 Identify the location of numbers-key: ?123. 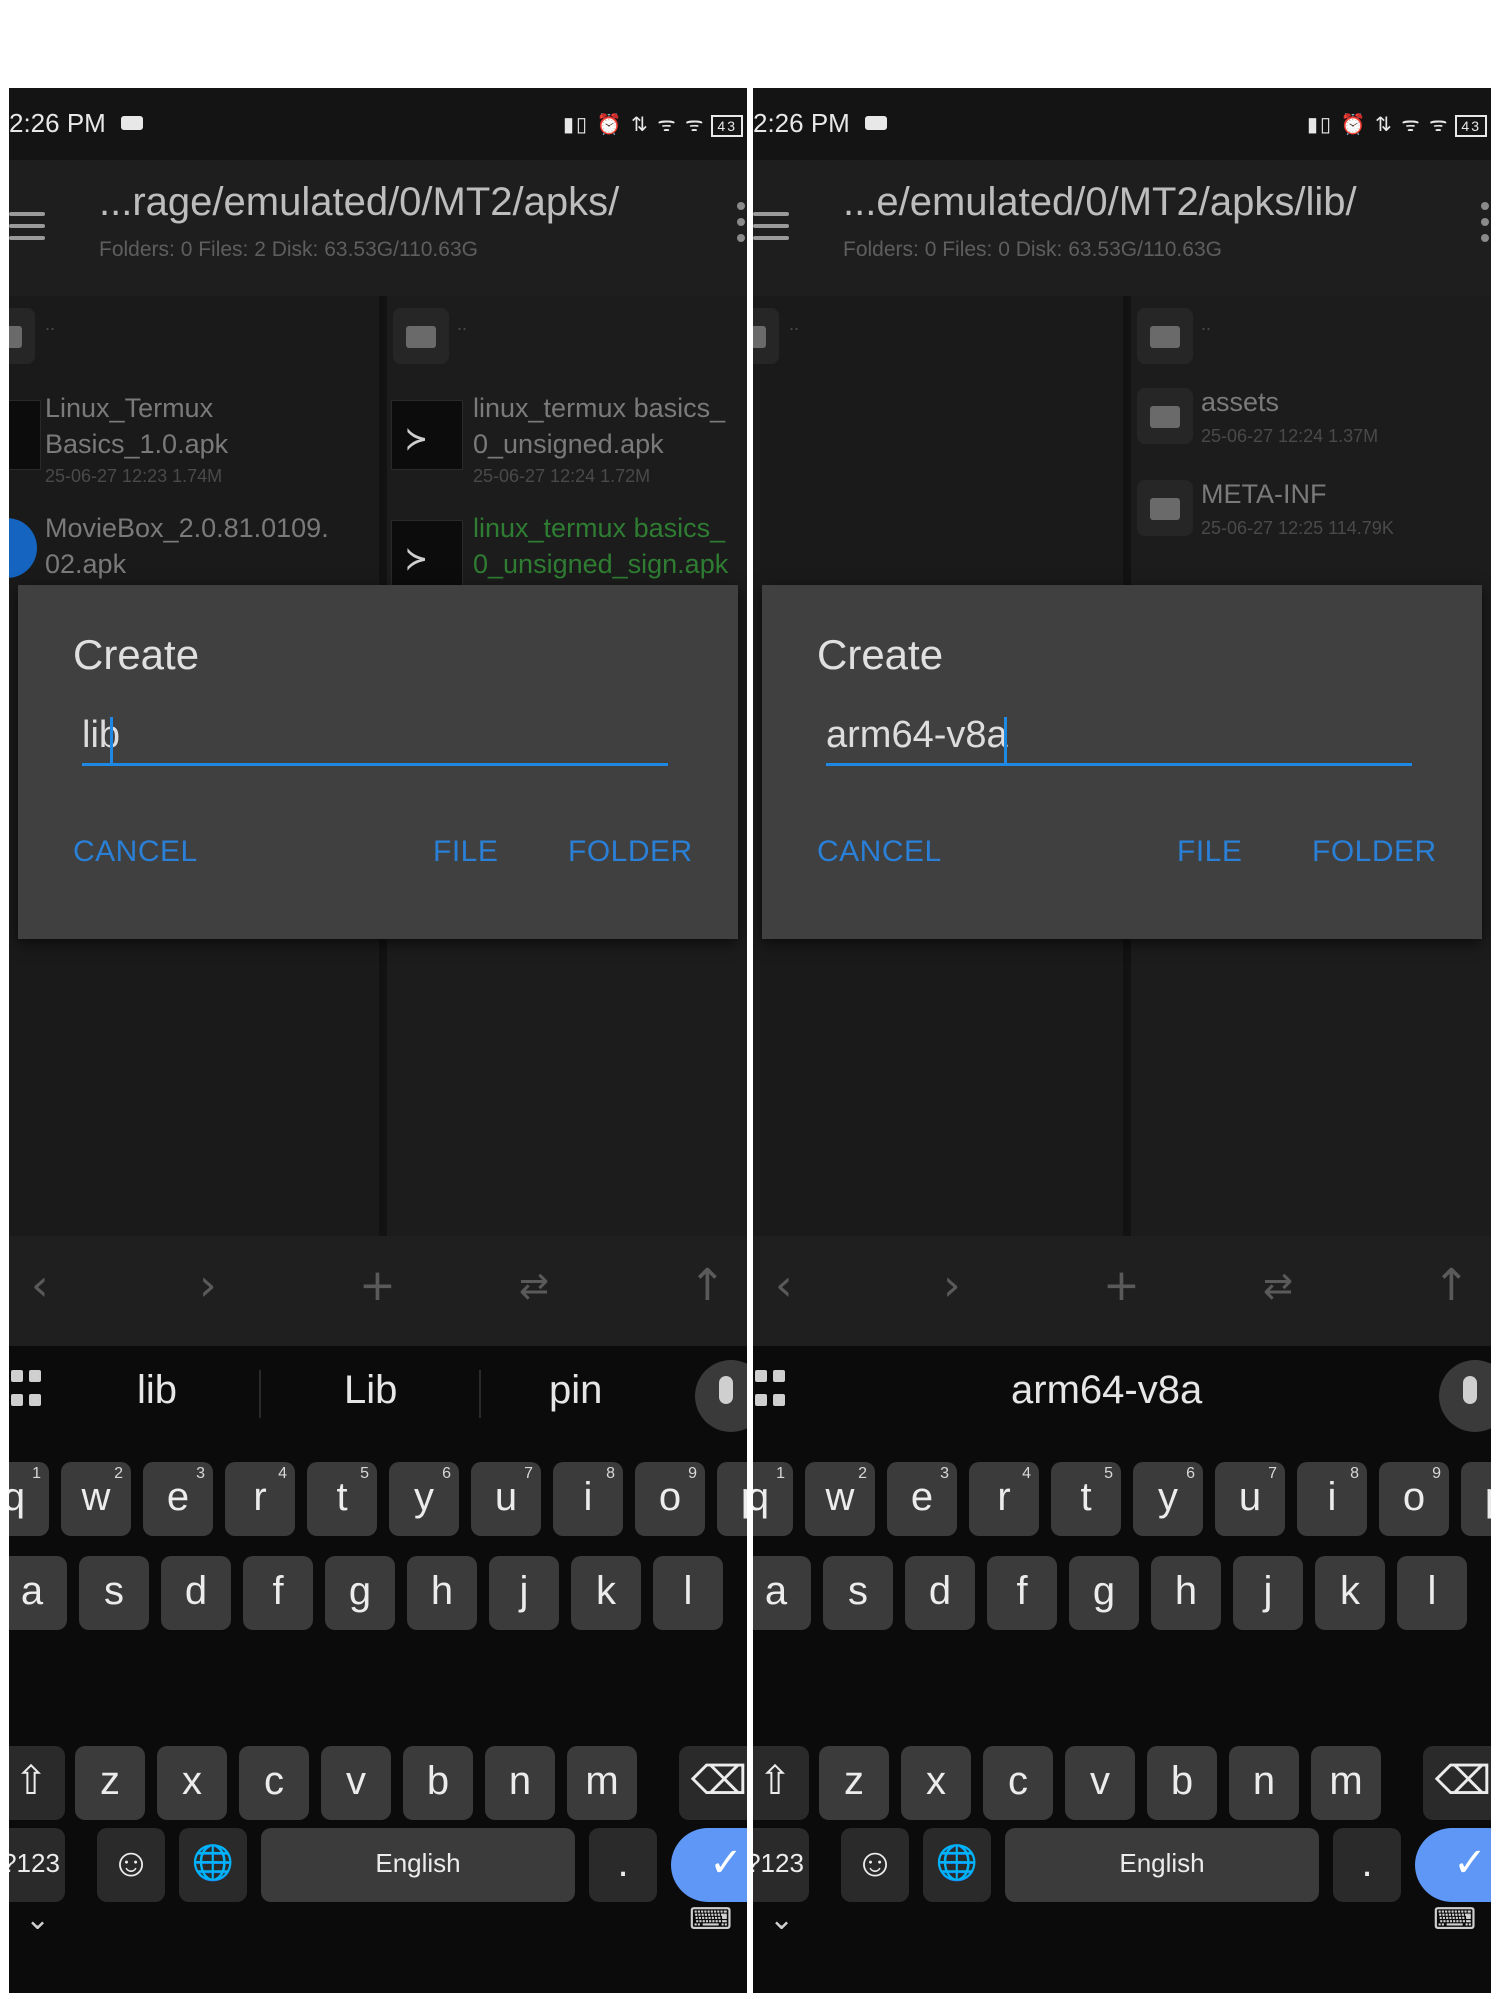
(781, 1865).